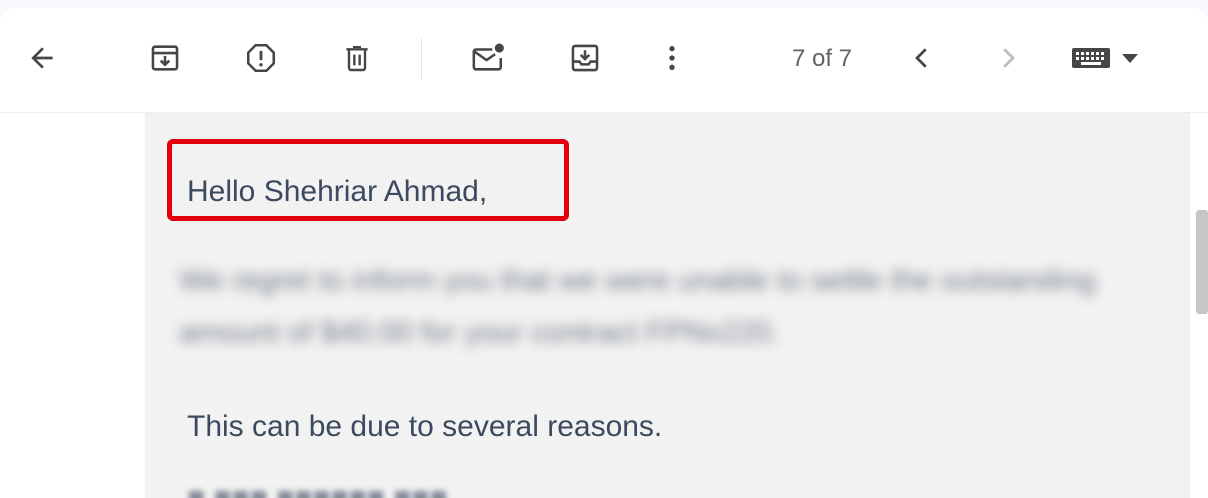 This screenshot has height=498, width=1208. I want to click on email-reason-line: This can be due to several reasons., so click(425, 426).